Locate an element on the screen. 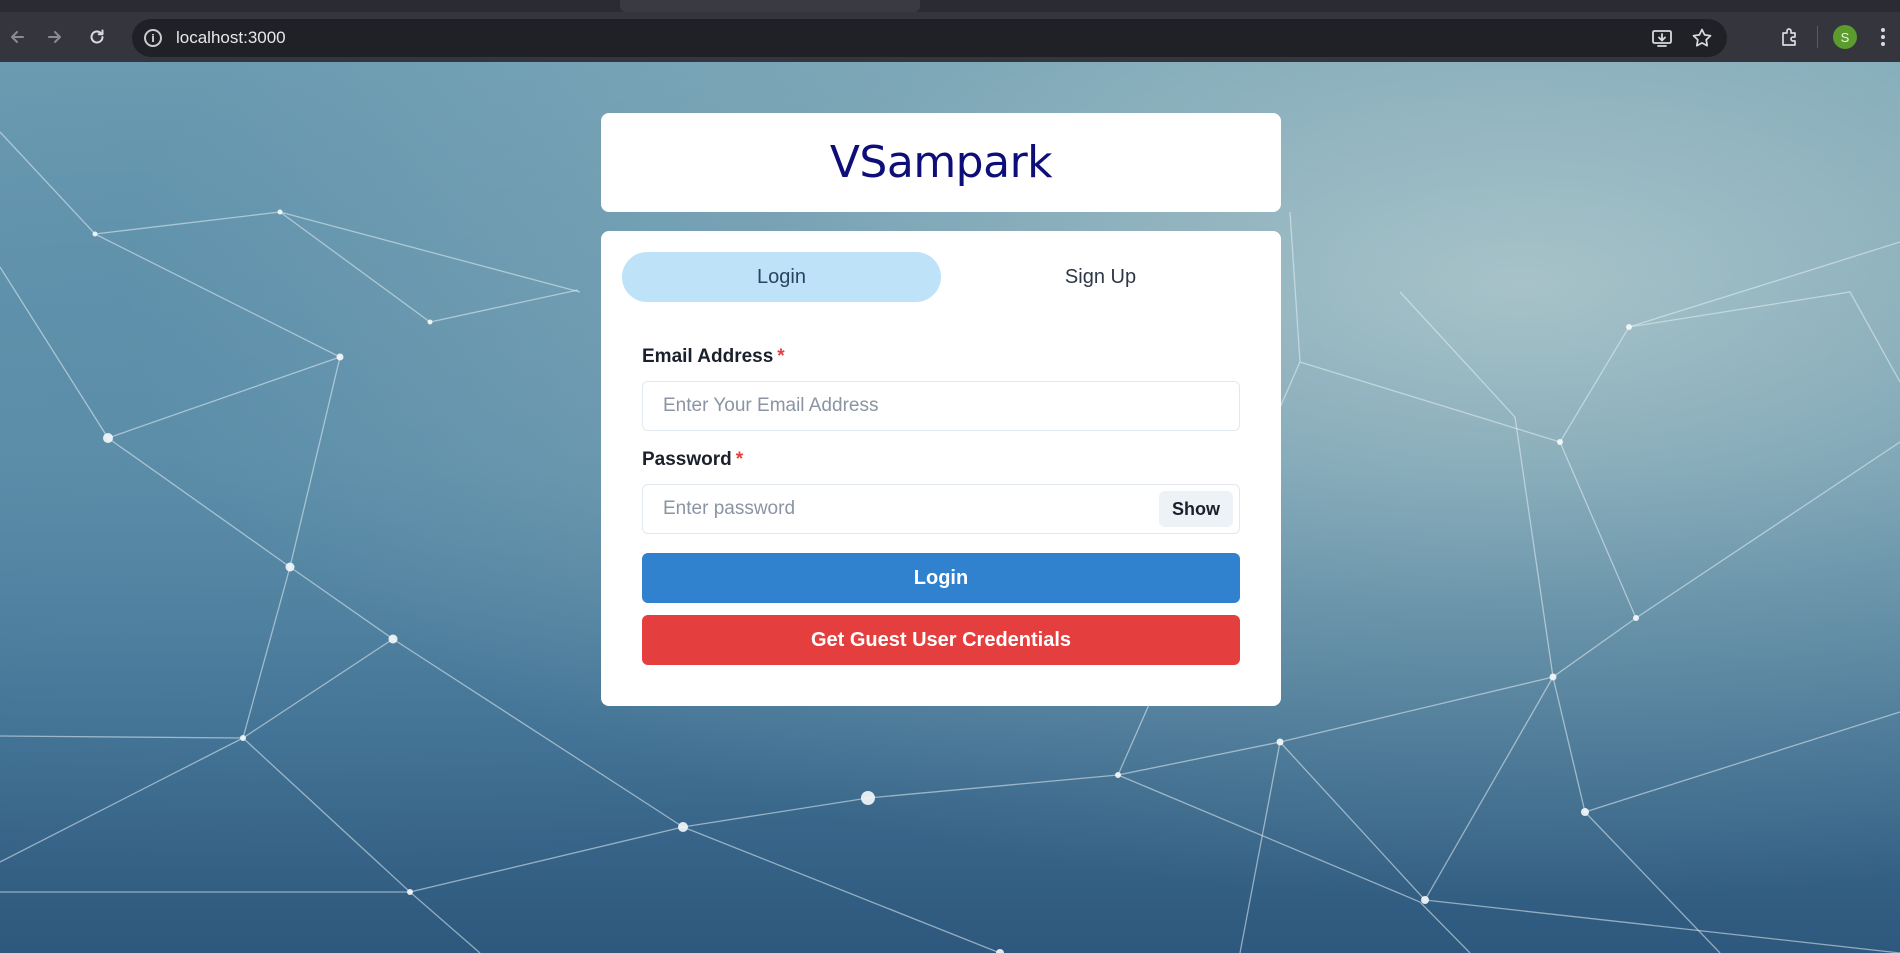 This screenshot has width=1900, height=953. forward-icon is located at coordinates (55, 37).